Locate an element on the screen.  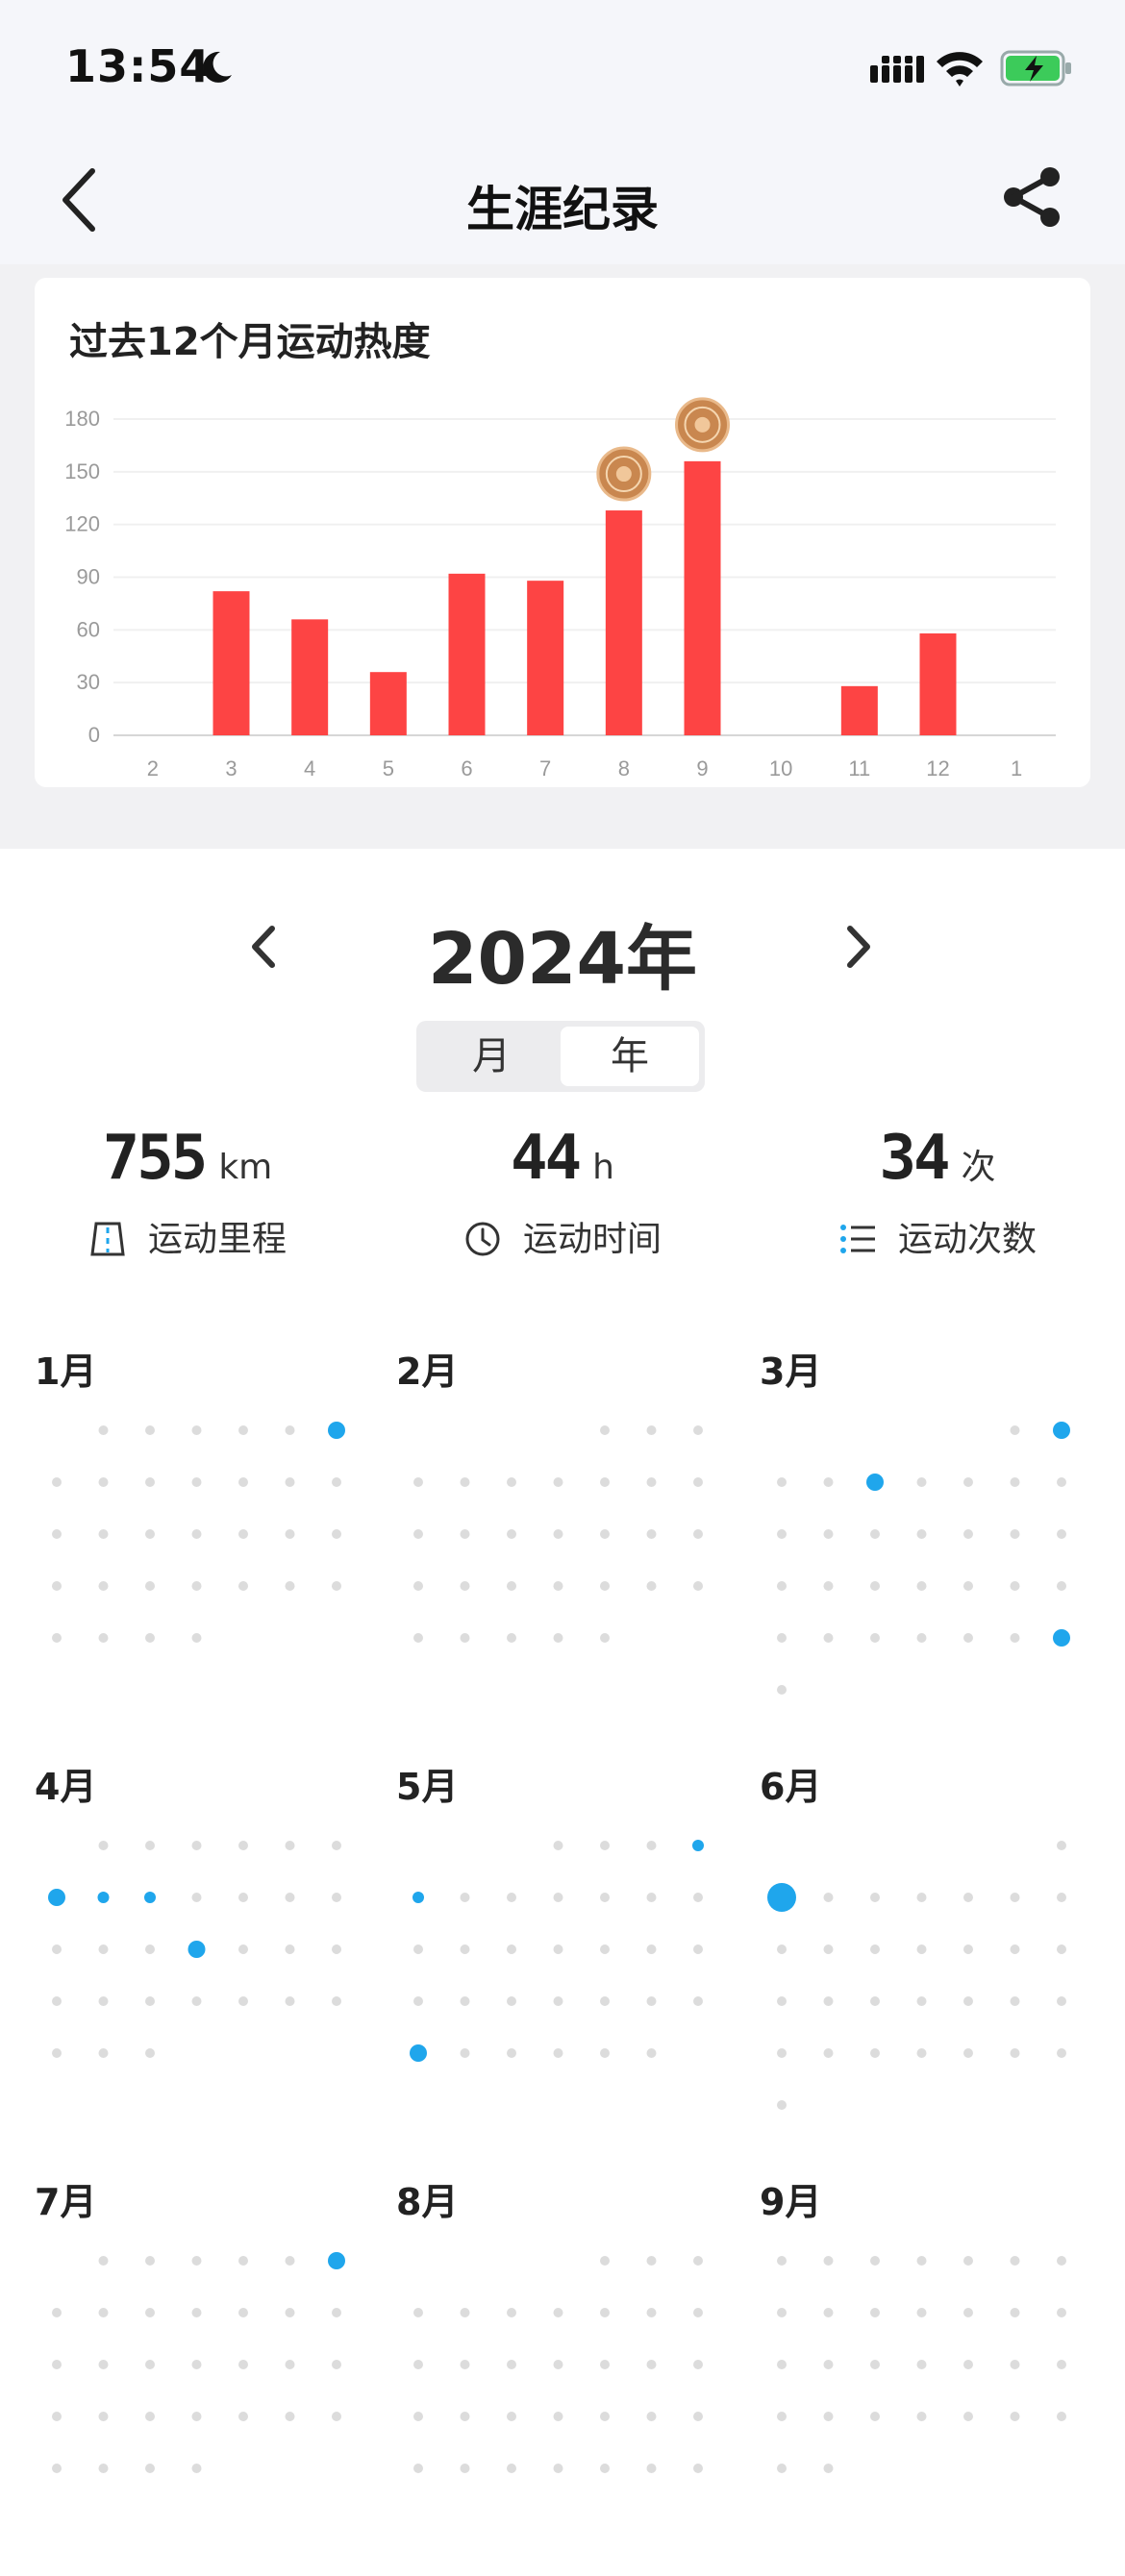
month-day-dots is located at coordinates (924, 1559).